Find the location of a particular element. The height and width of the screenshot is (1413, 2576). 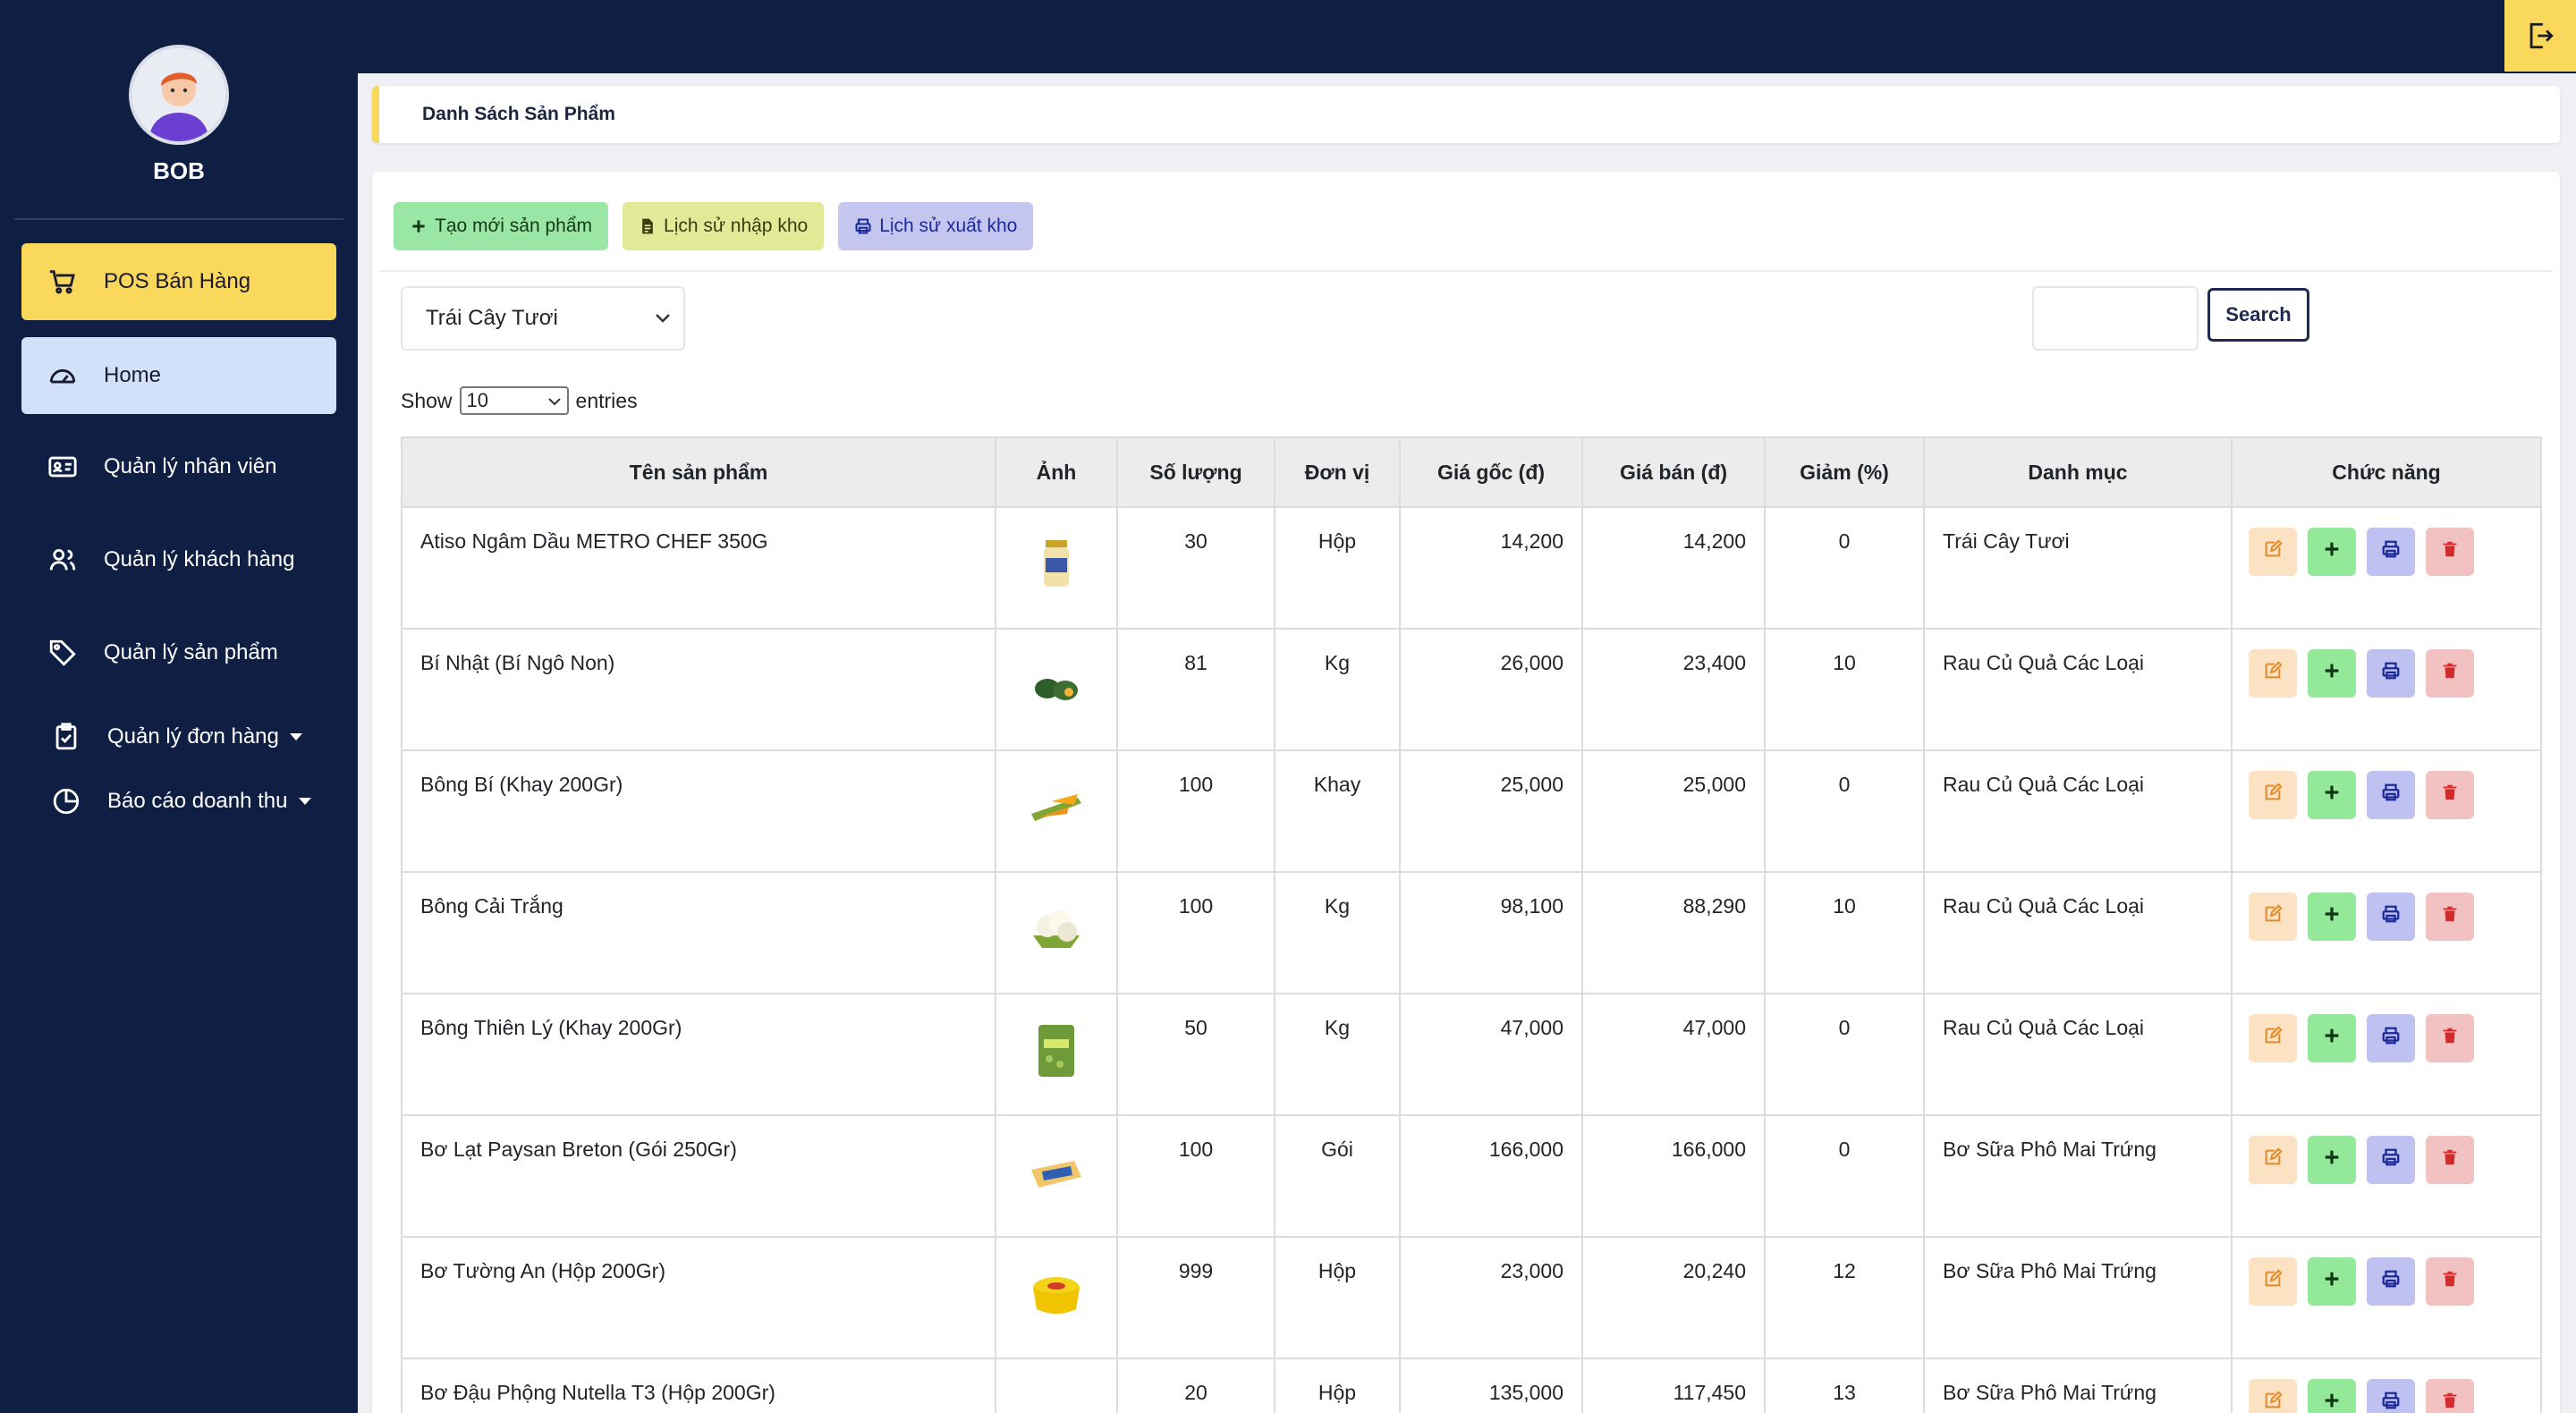

sidebar-item-products: Quản lý sản phẩm is located at coordinates (178, 653).